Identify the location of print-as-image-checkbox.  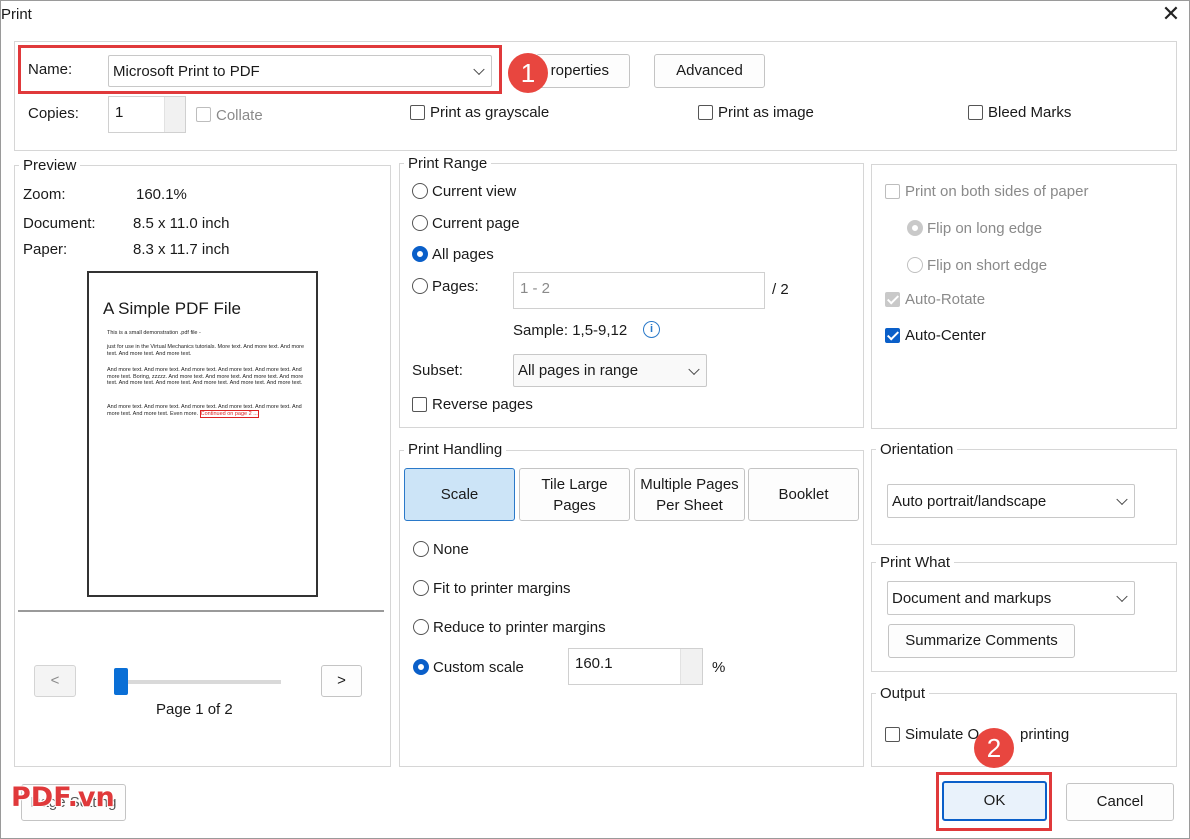
(705, 112).